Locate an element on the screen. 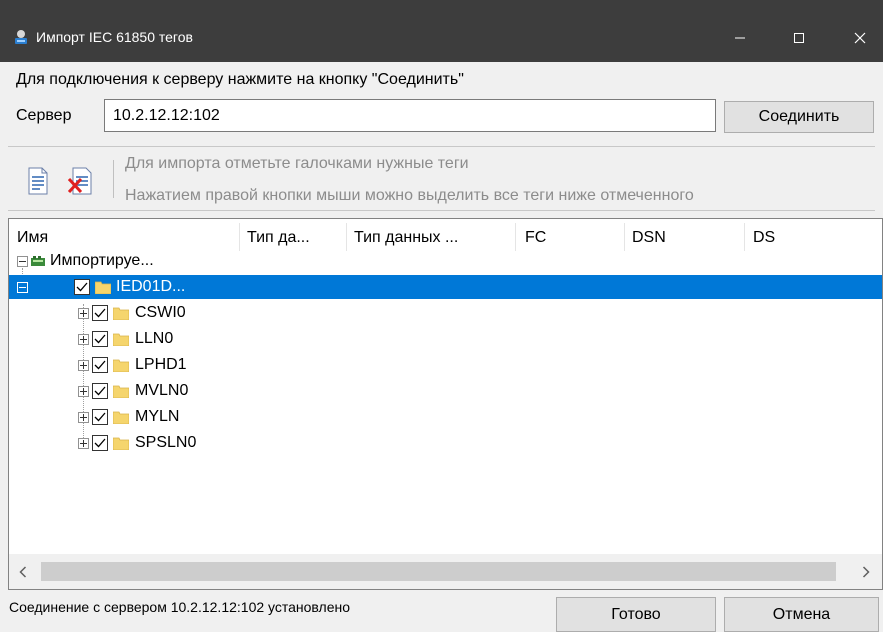  column-fc: FC is located at coordinates (535, 238).